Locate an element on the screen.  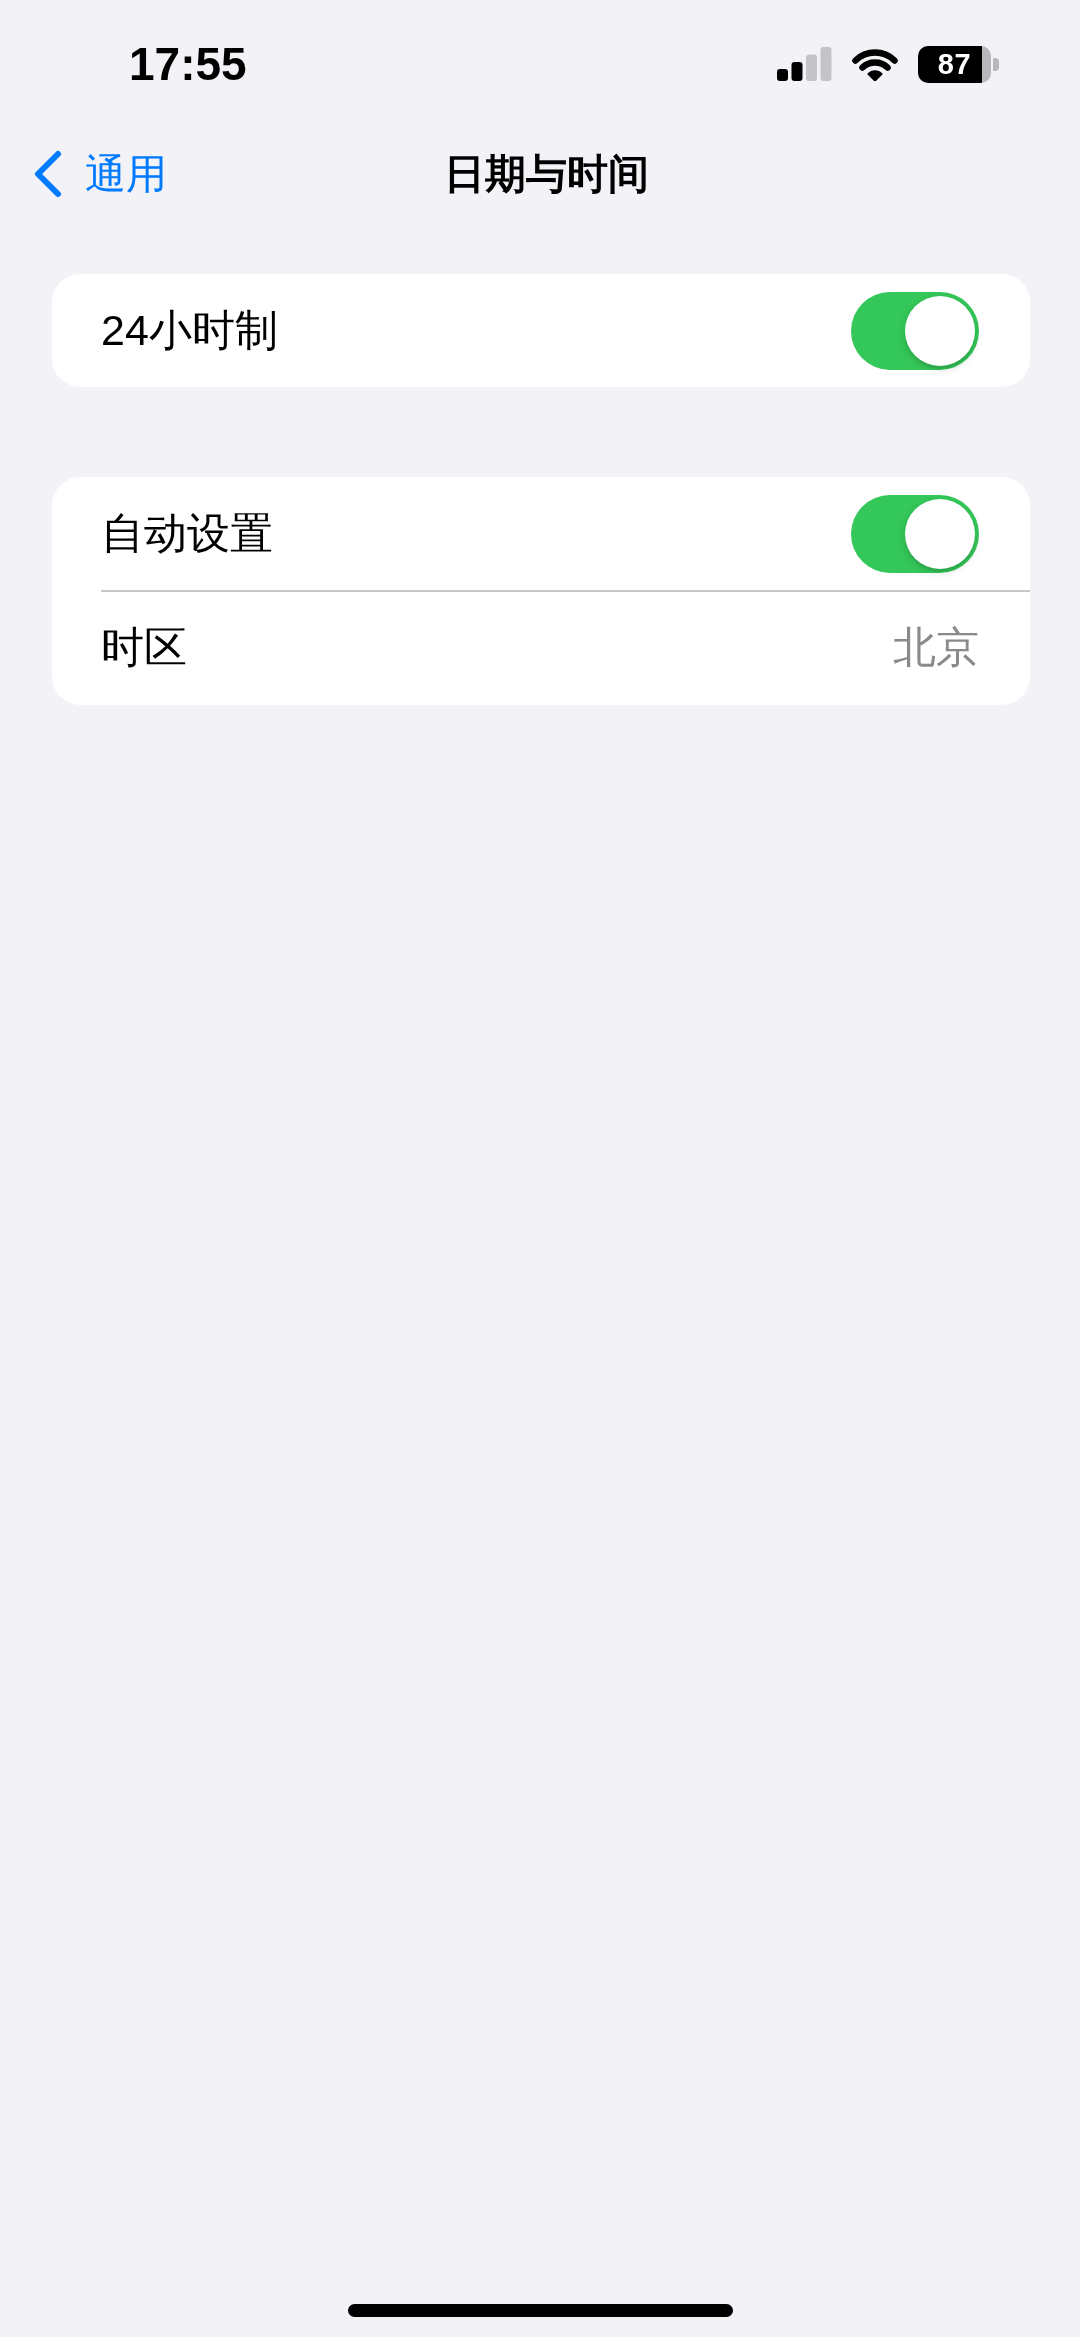
battery-indicator: 87 is located at coordinates (958, 64).